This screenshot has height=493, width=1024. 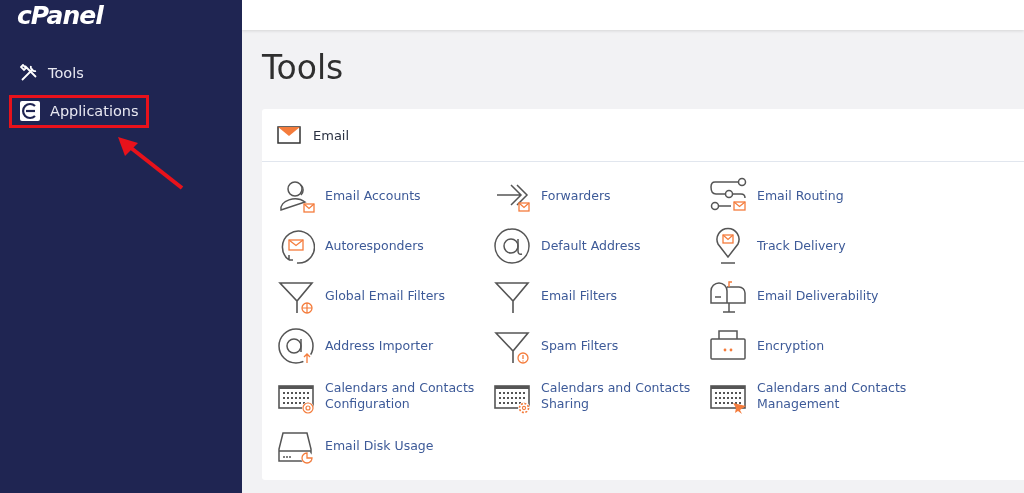 What do you see at coordinates (385, 196) in the screenshot?
I see `tool-link: Email Accounts` at bounding box center [385, 196].